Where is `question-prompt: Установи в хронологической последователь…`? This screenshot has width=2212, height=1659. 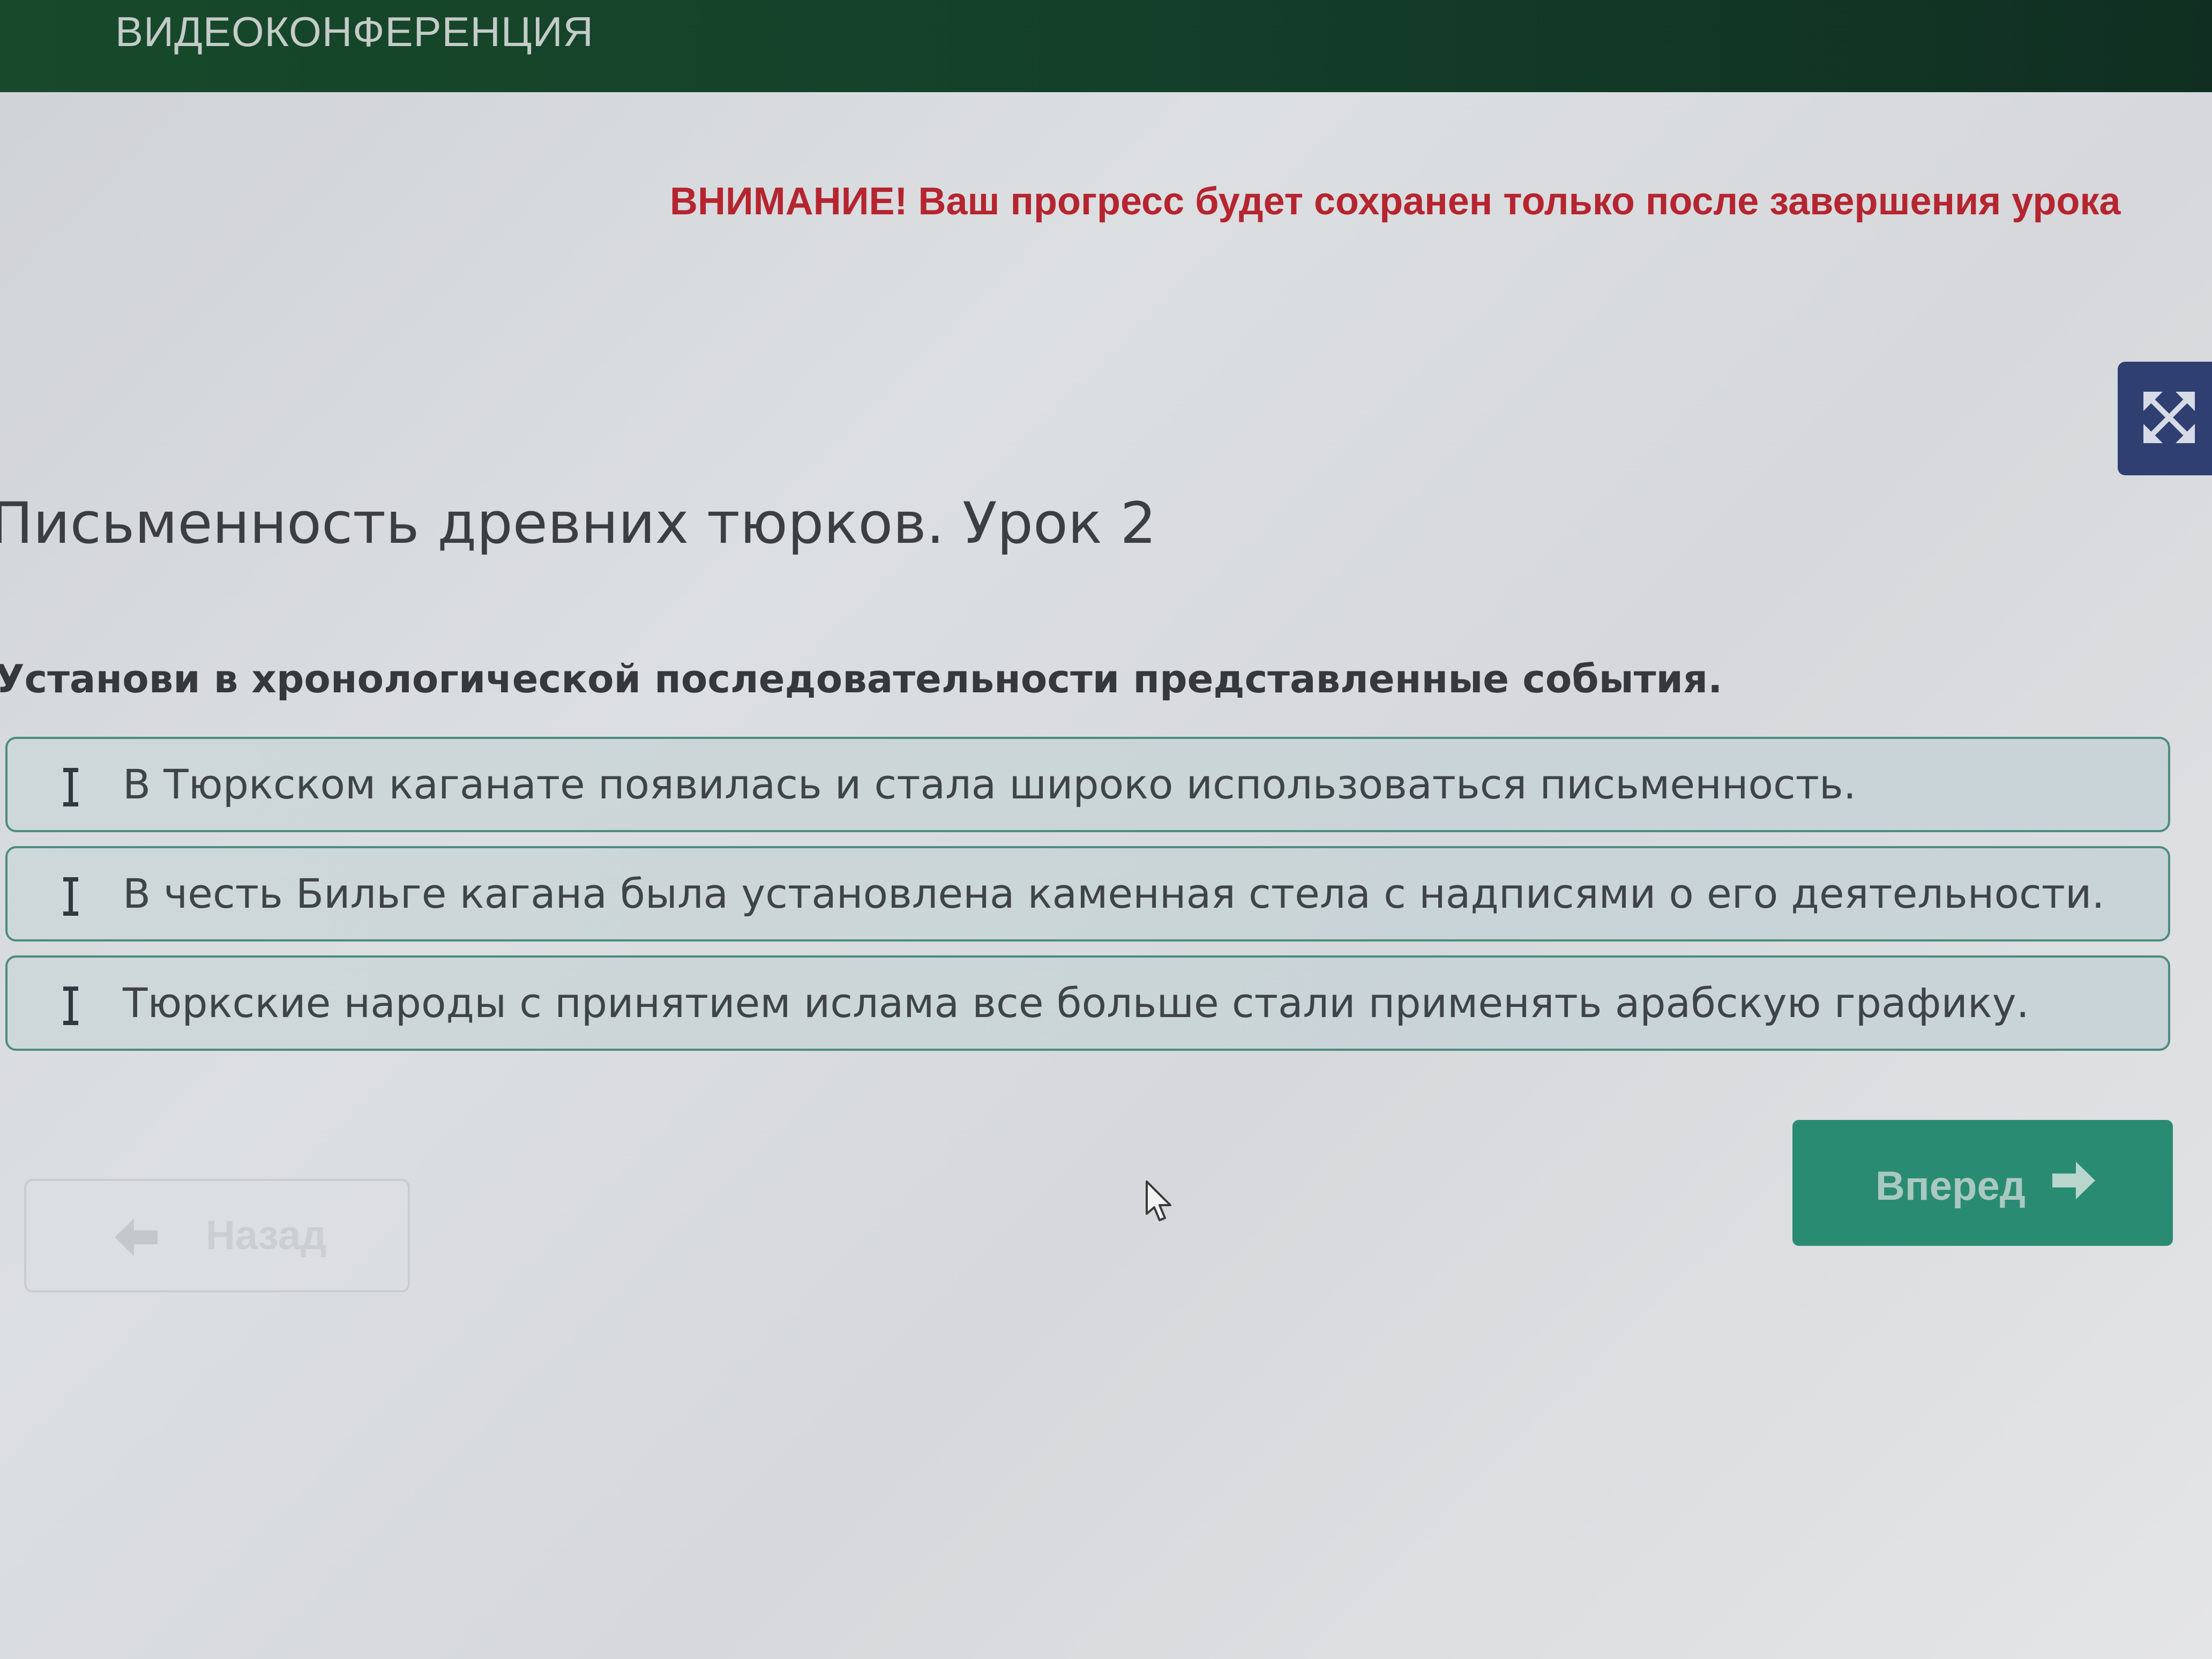
question-prompt: Установи в хронологической последователь… is located at coordinates (861, 678).